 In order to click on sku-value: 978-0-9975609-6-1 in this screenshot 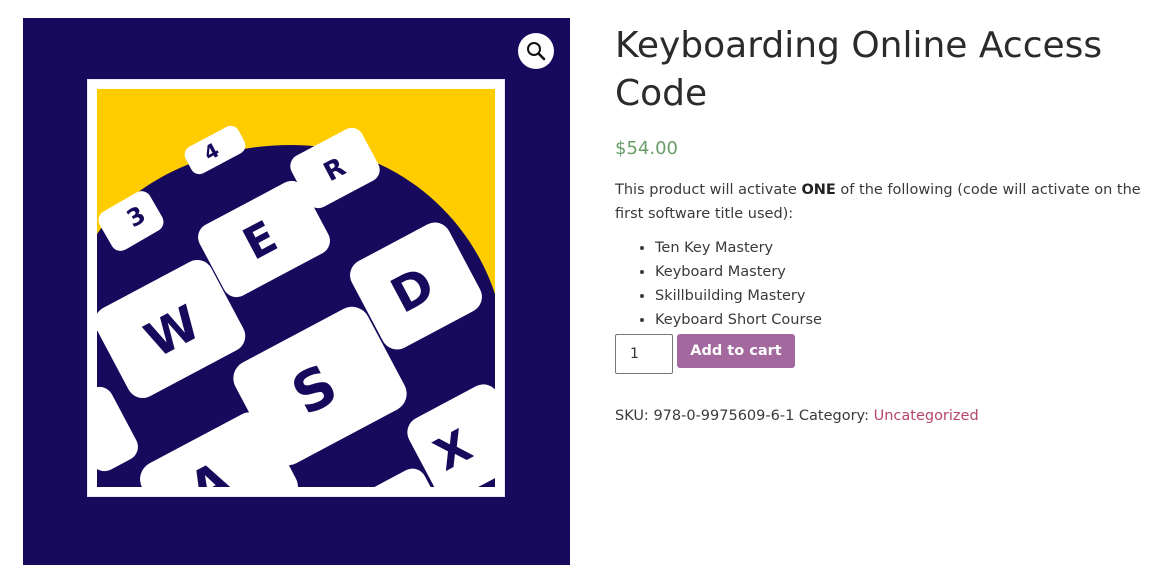, I will do `click(724, 416)`.